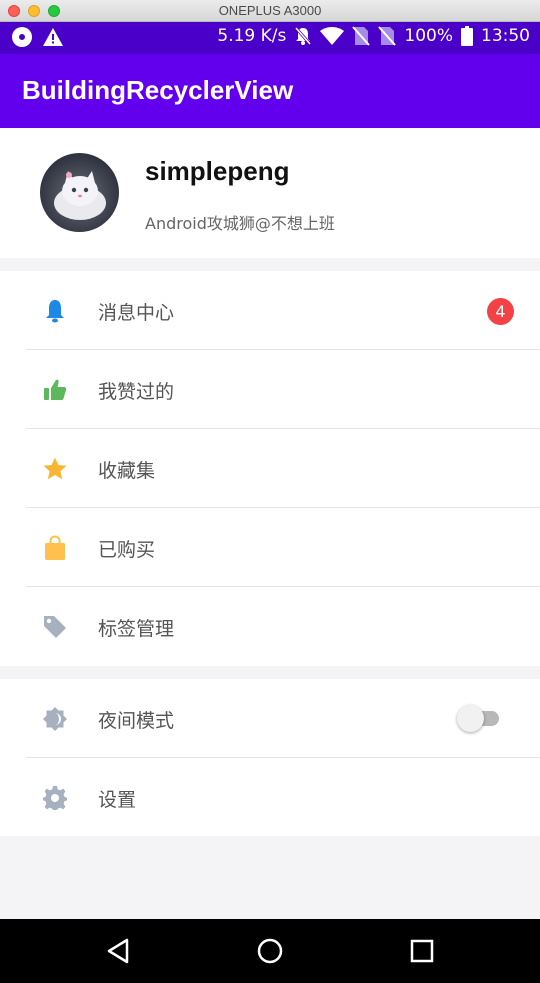 Image resolution: width=540 pixels, height=983 pixels. I want to click on gear-icon, so click(55, 798).